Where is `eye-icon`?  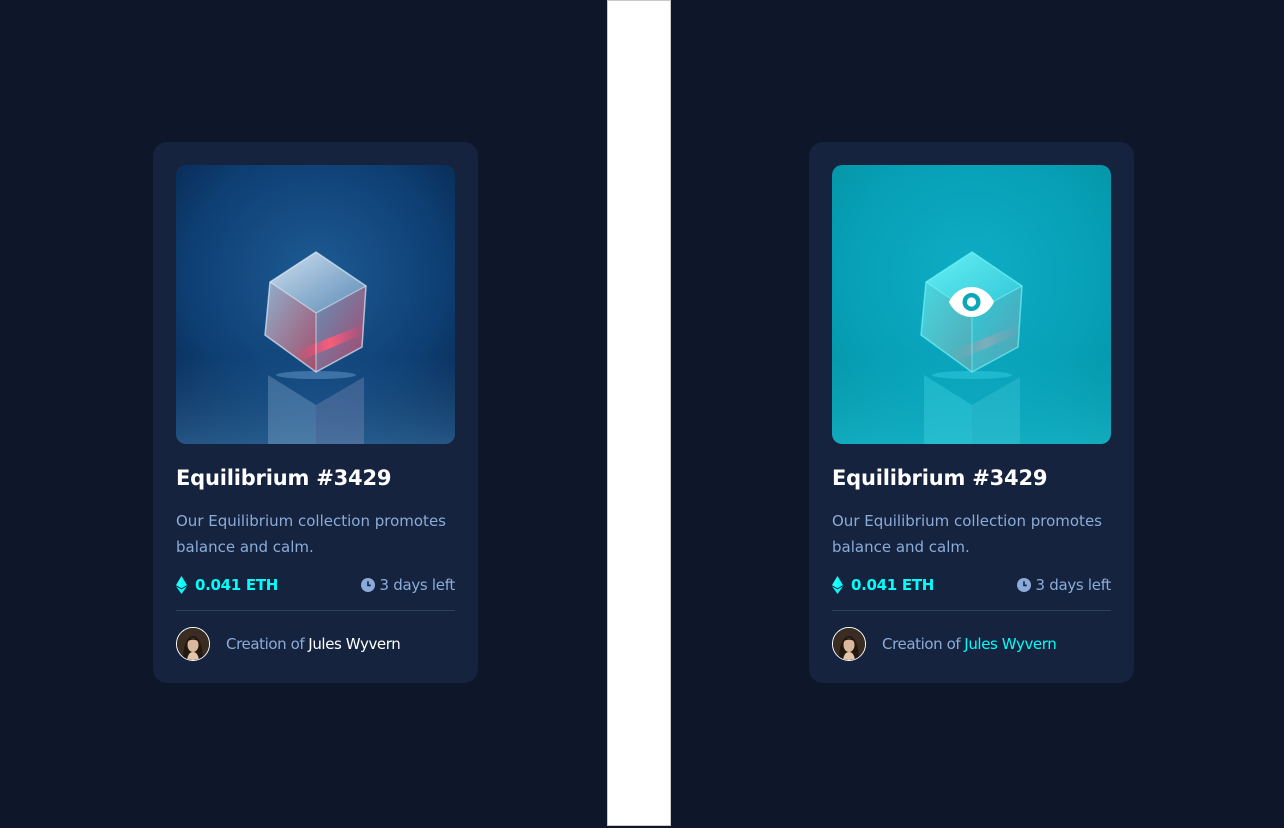
eye-icon is located at coordinates (971, 302).